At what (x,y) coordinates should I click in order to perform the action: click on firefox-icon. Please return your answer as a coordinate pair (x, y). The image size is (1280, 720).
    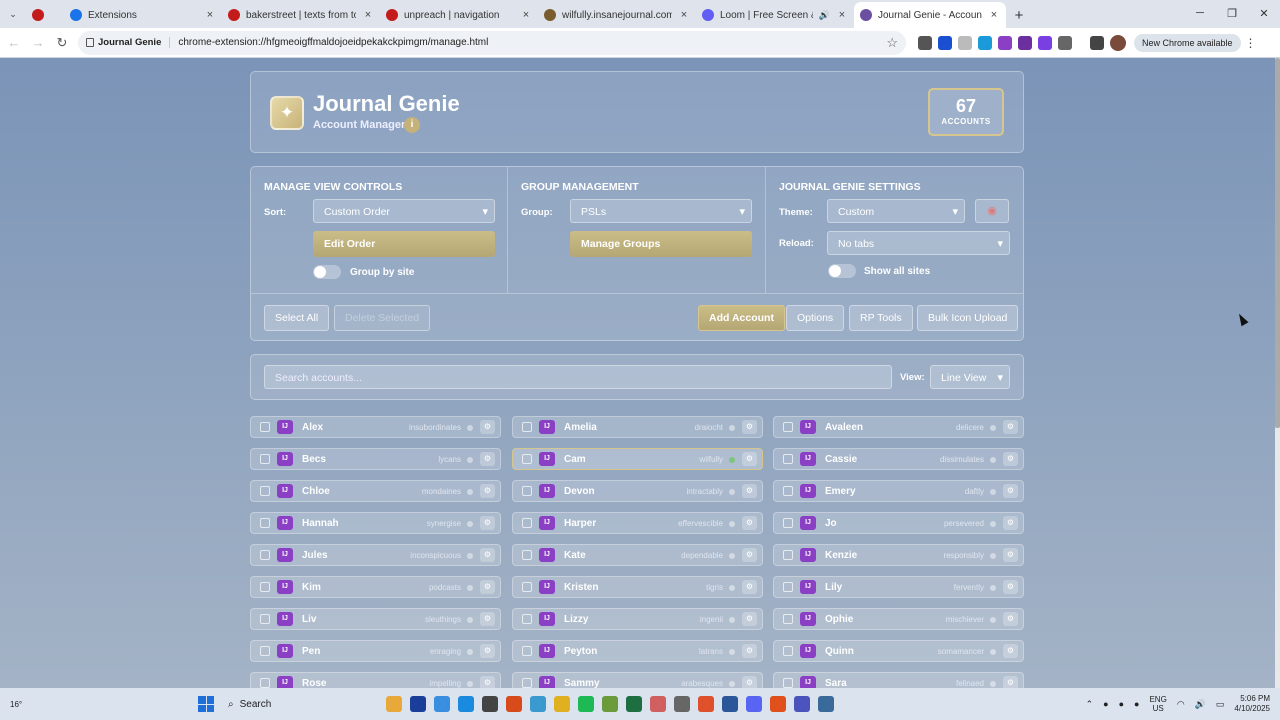
    Looking at the image, I should click on (706, 704).